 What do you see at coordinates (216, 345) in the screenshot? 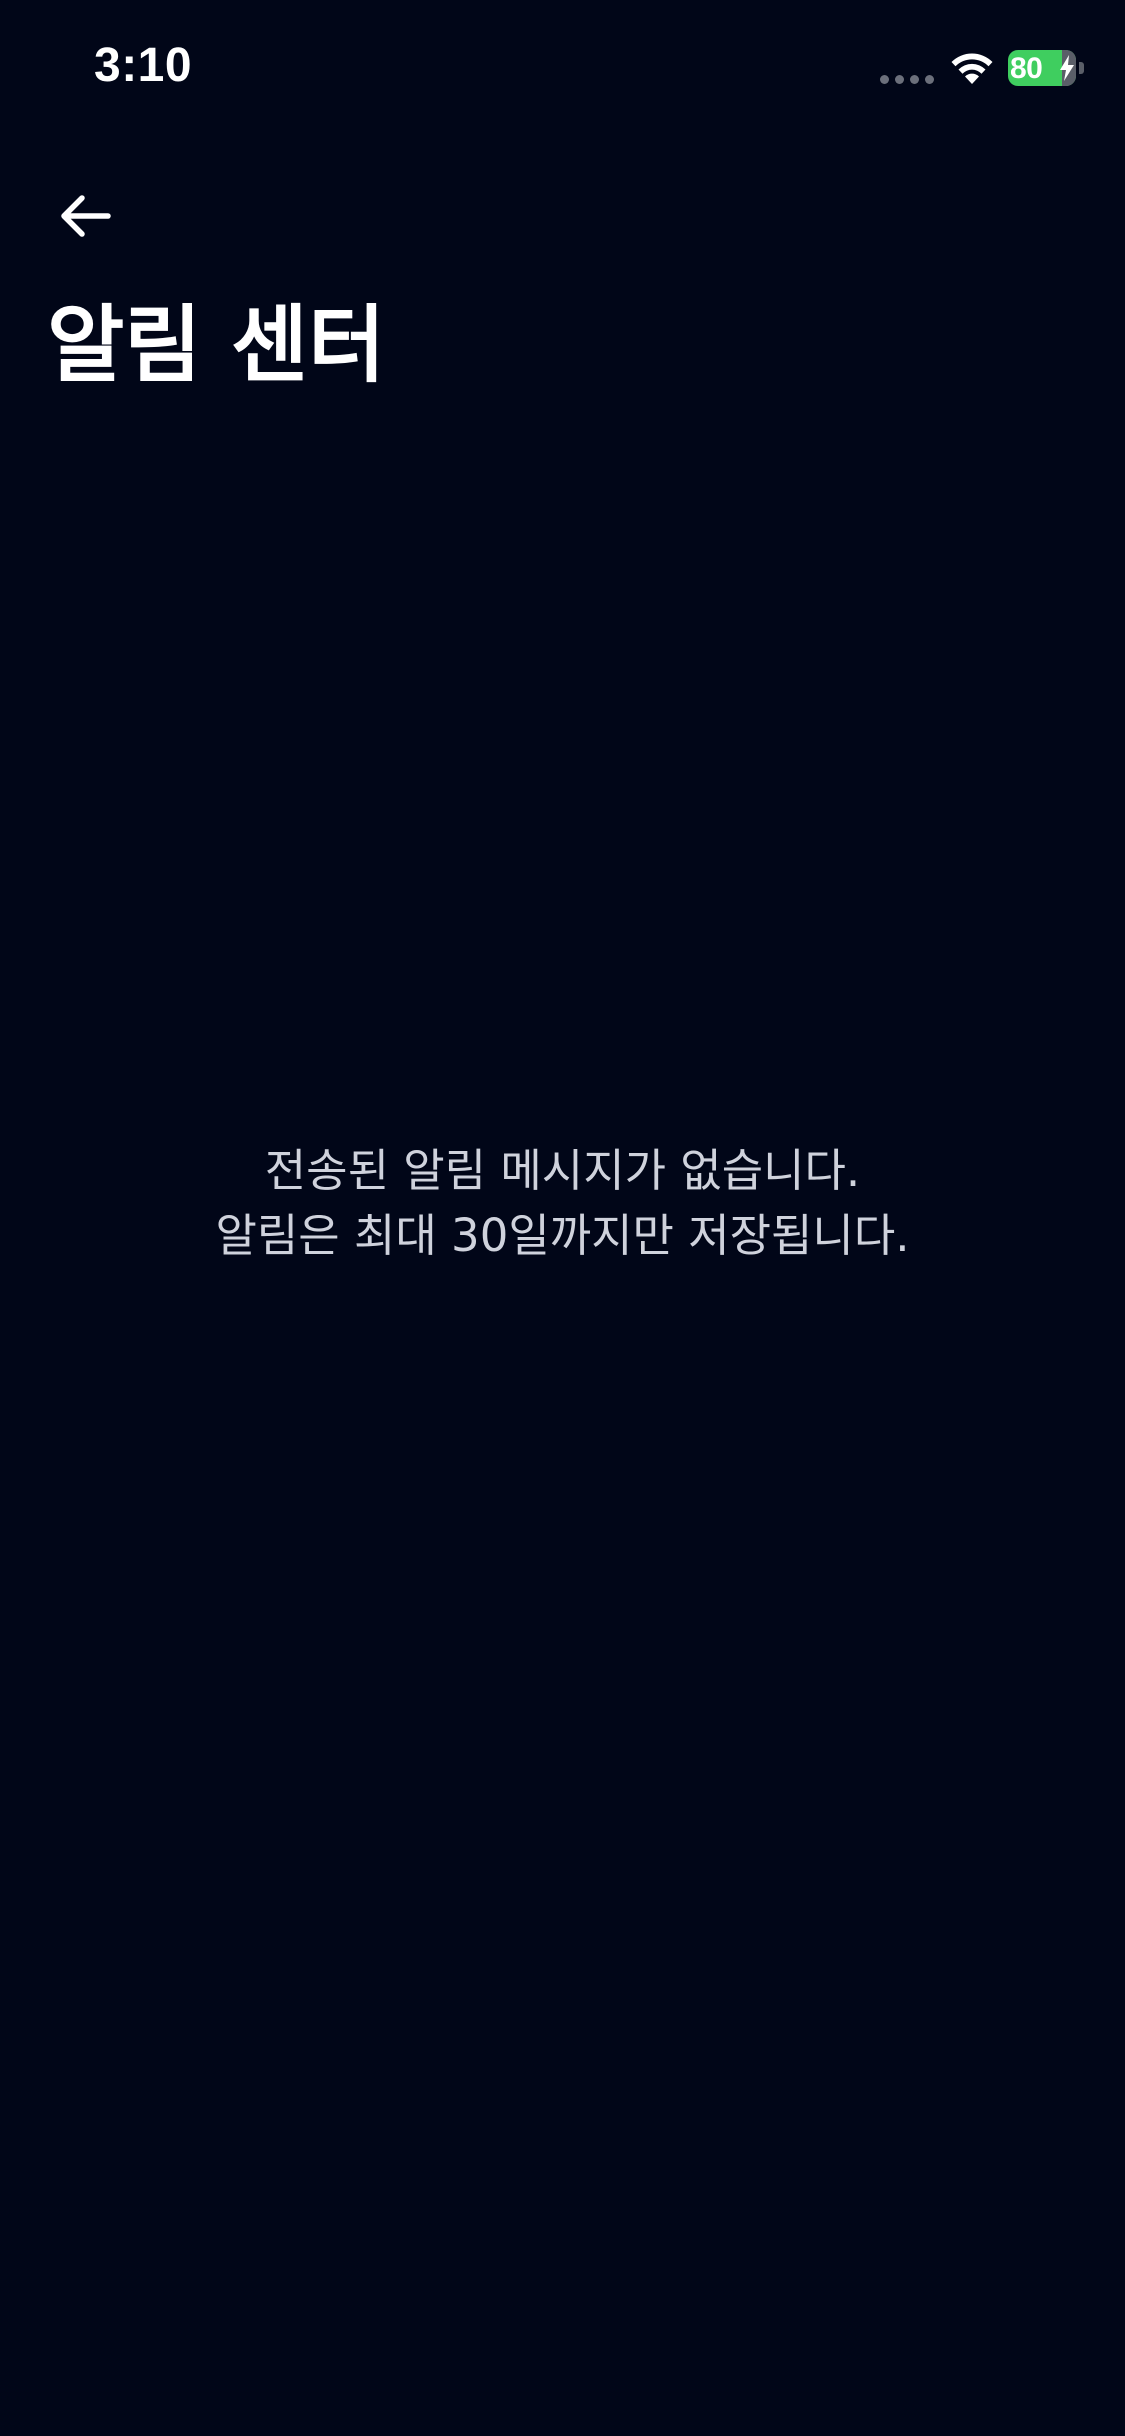
I see `page-title: 알림 센터` at bounding box center [216, 345].